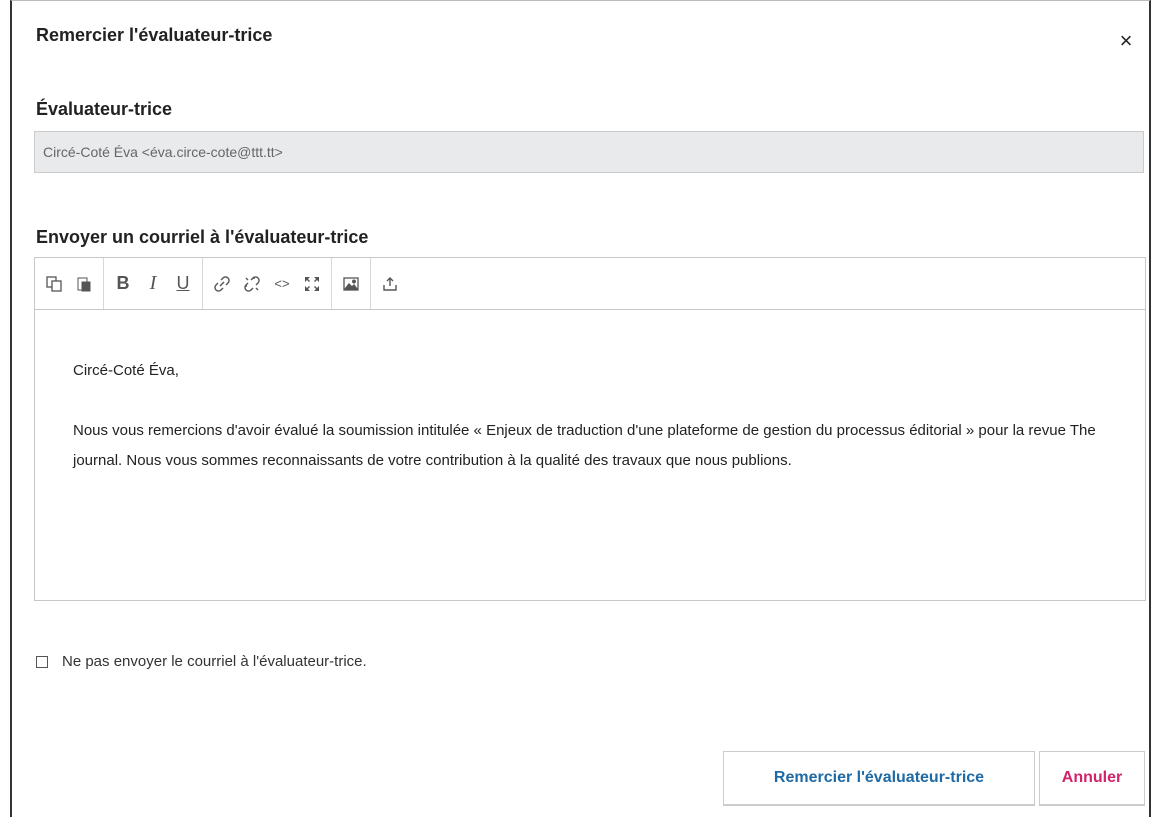 This screenshot has height=817, width=1156. What do you see at coordinates (183, 284) in the screenshot?
I see `underline-button: U` at bounding box center [183, 284].